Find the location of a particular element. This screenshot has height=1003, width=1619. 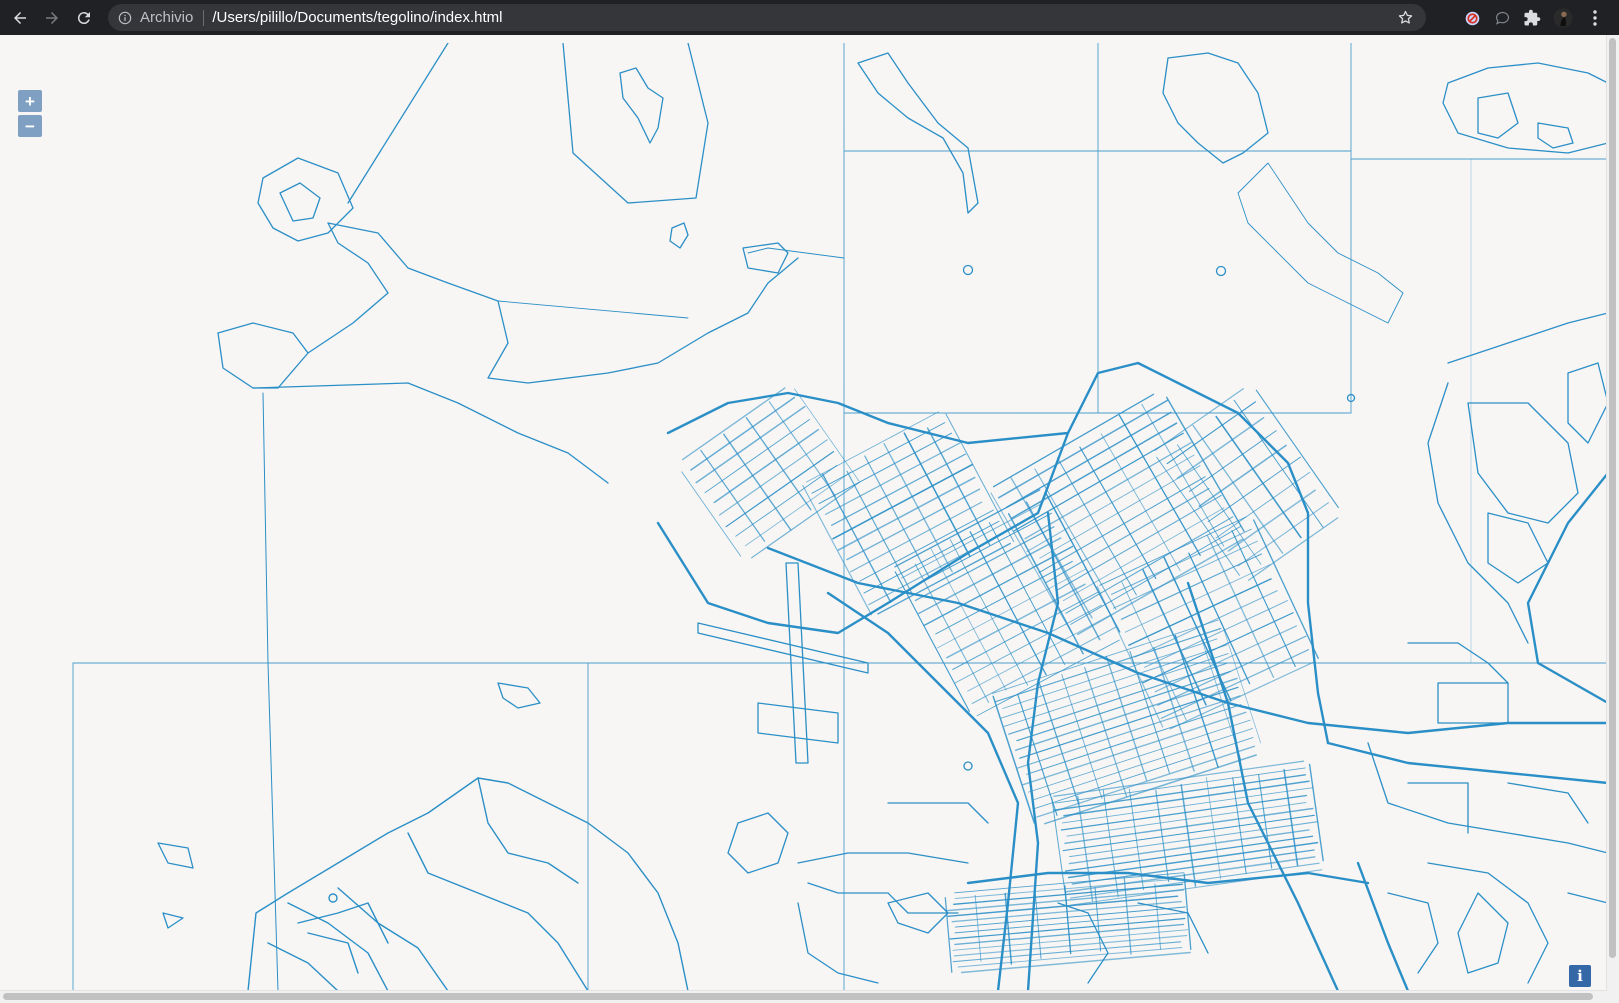

zoom-out-button: − is located at coordinates (30, 126).